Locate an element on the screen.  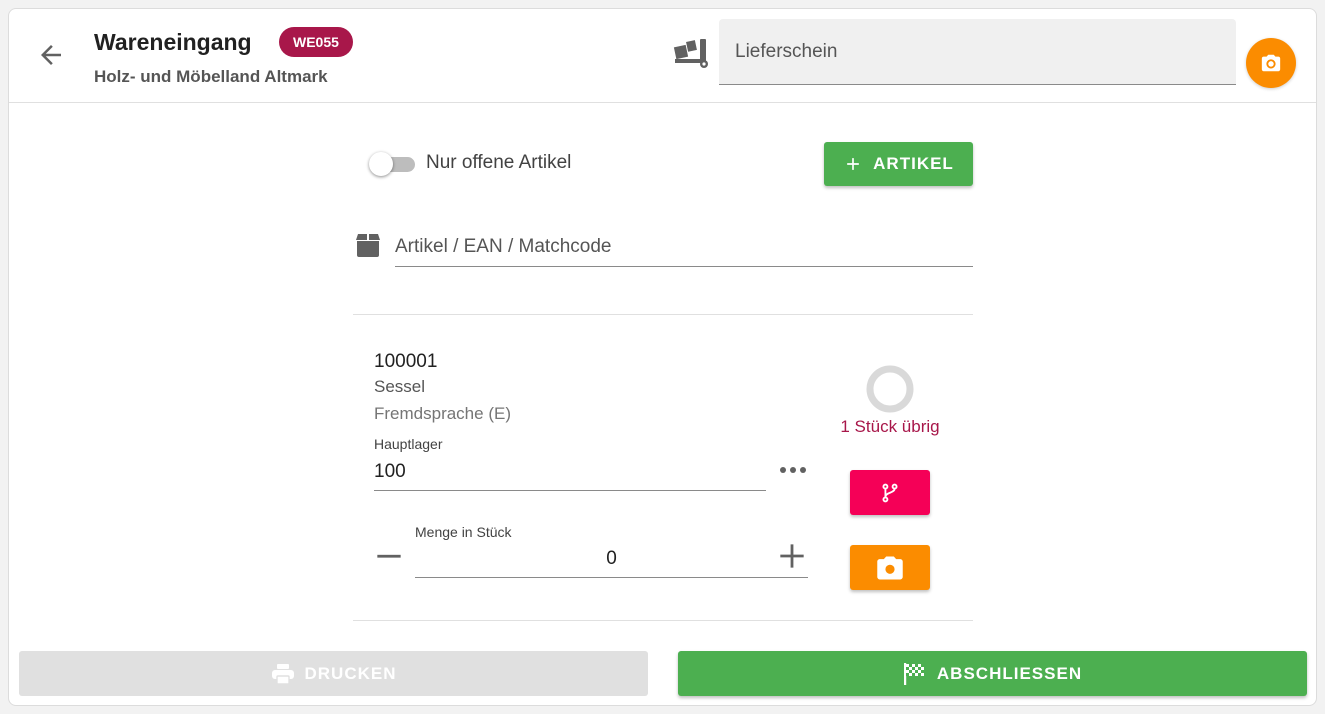
lieferschein-input is located at coordinates (977, 51).